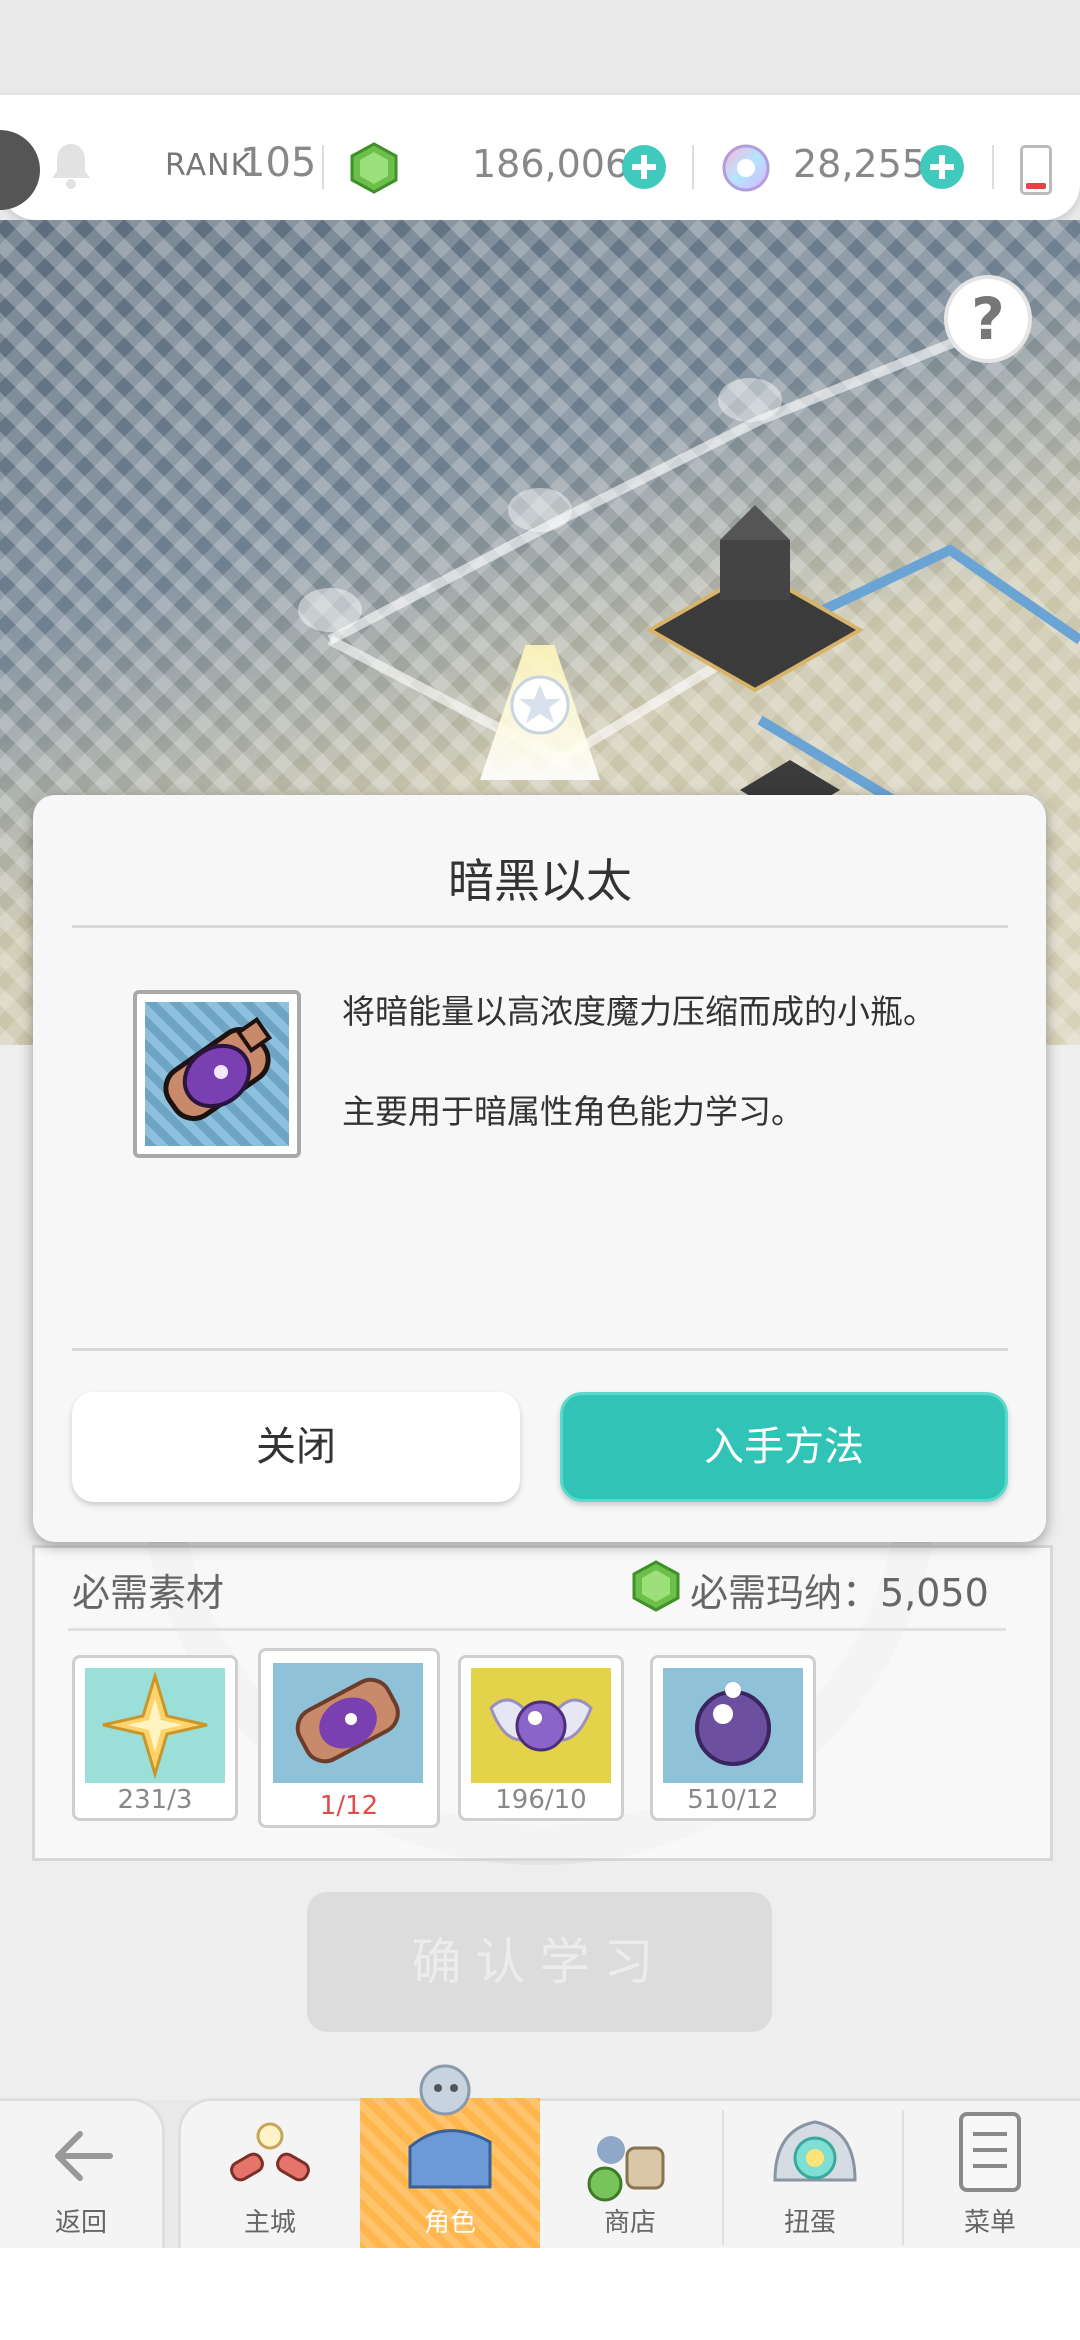  What do you see at coordinates (990, 2151) in the screenshot?
I see `menu-list-icon` at bounding box center [990, 2151].